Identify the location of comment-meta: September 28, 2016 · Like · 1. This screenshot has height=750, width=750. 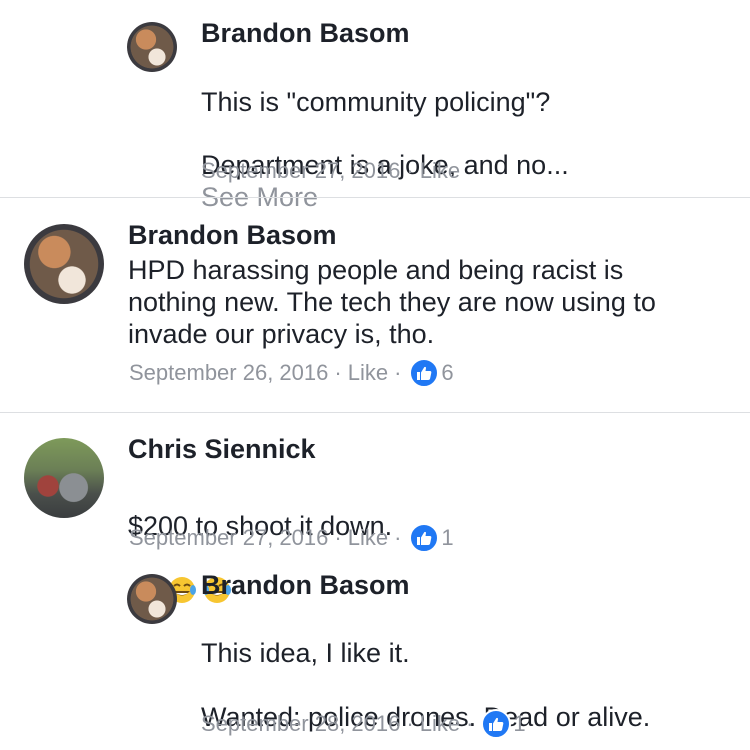
(363, 724).